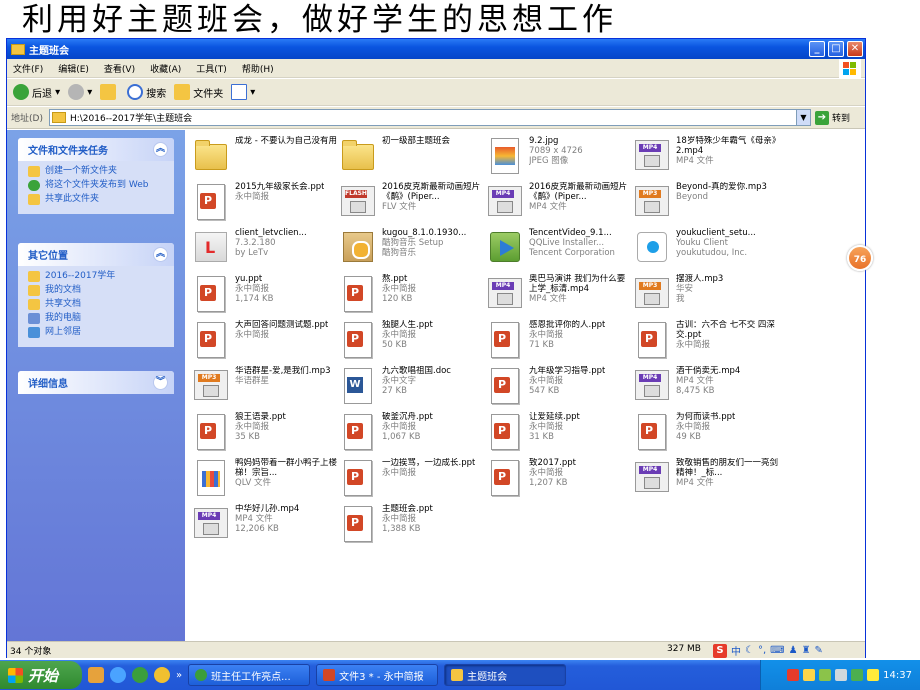 The width and height of the screenshot is (920, 690). Describe the element at coordinates (96, 382) in the screenshot. I see `details-pane-header: 详细信息 ︾` at that location.